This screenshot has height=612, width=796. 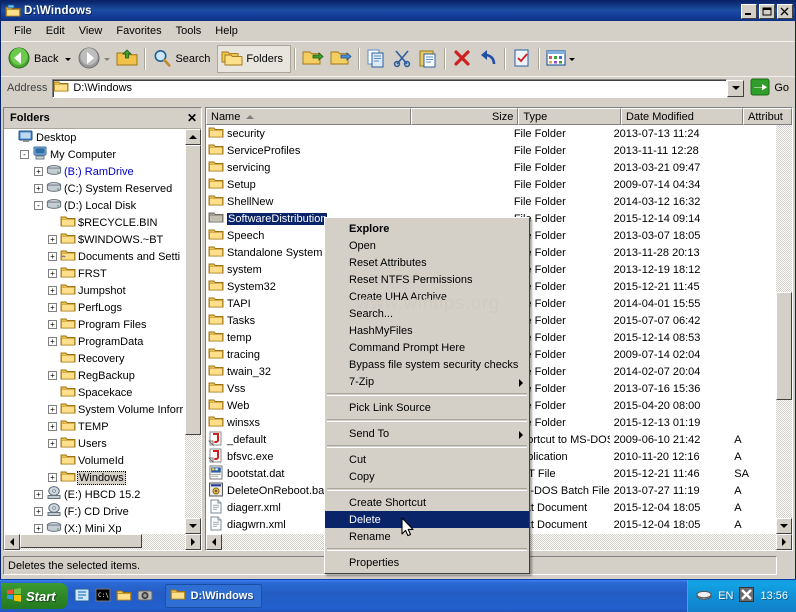 What do you see at coordinates (183, 59) in the screenshot?
I see `search-button: Search` at bounding box center [183, 59].